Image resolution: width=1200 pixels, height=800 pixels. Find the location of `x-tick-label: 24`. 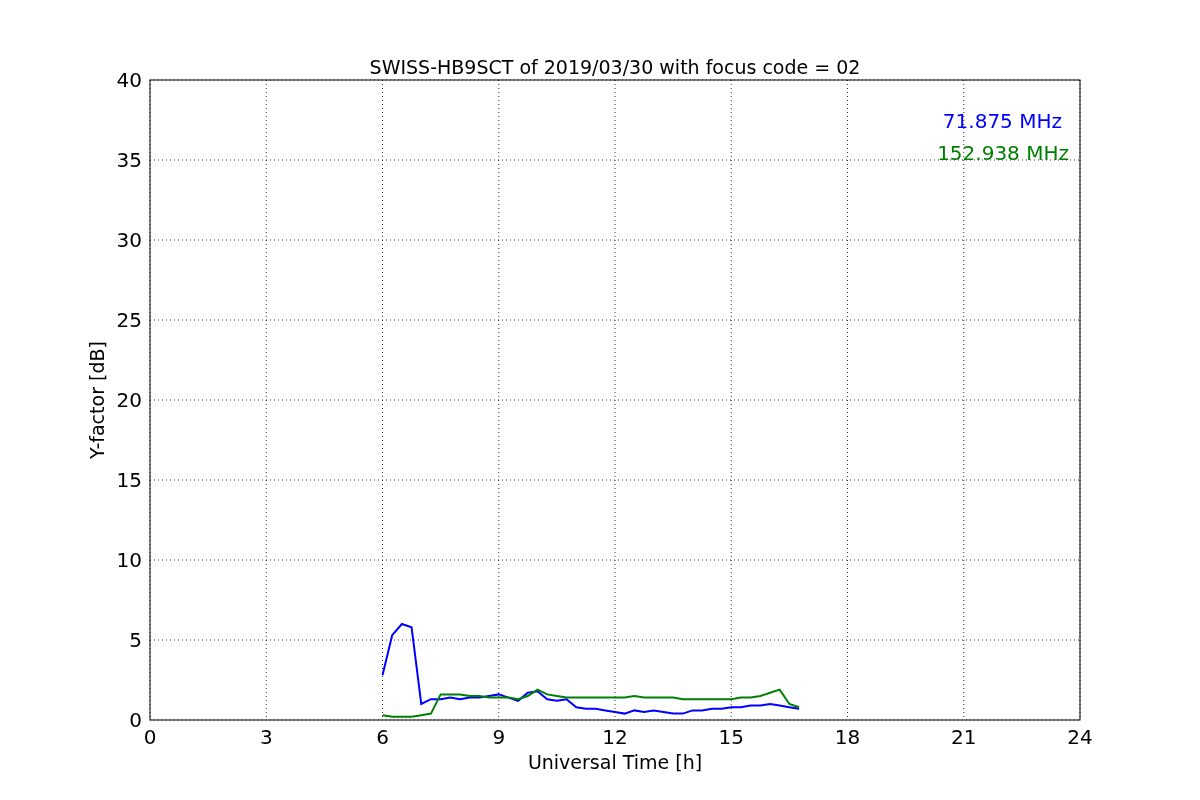

x-tick-label: 24 is located at coordinates (1080, 737).